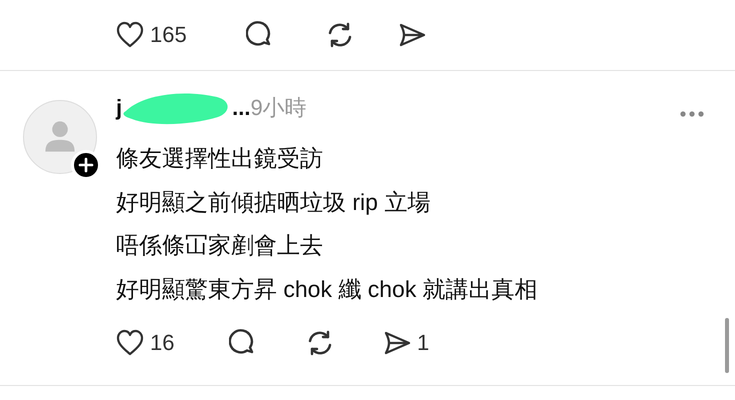 The height and width of the screenshot is (400, 735). What do you see at coordinates (727, 345) in the screenshot?
I see `scroll-bar` at bounding box center [727, 345].